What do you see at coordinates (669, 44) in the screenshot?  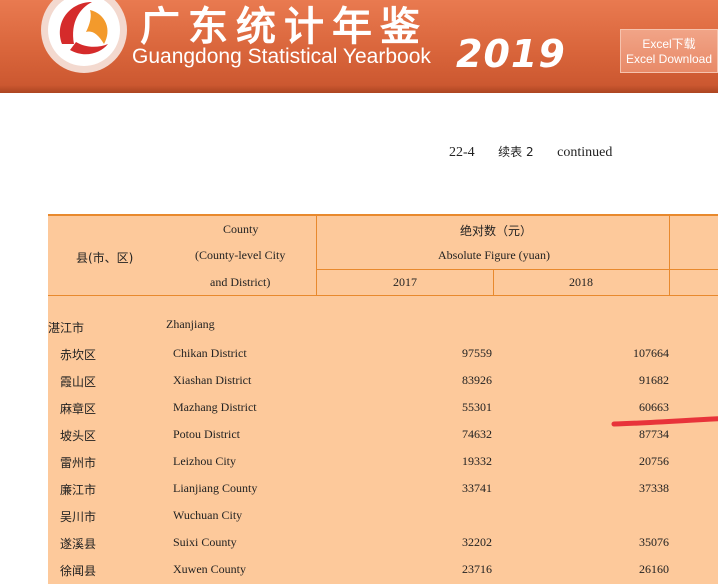 I see `excel-download-label-cn: Excel下载` at bounding box center [669, 44].